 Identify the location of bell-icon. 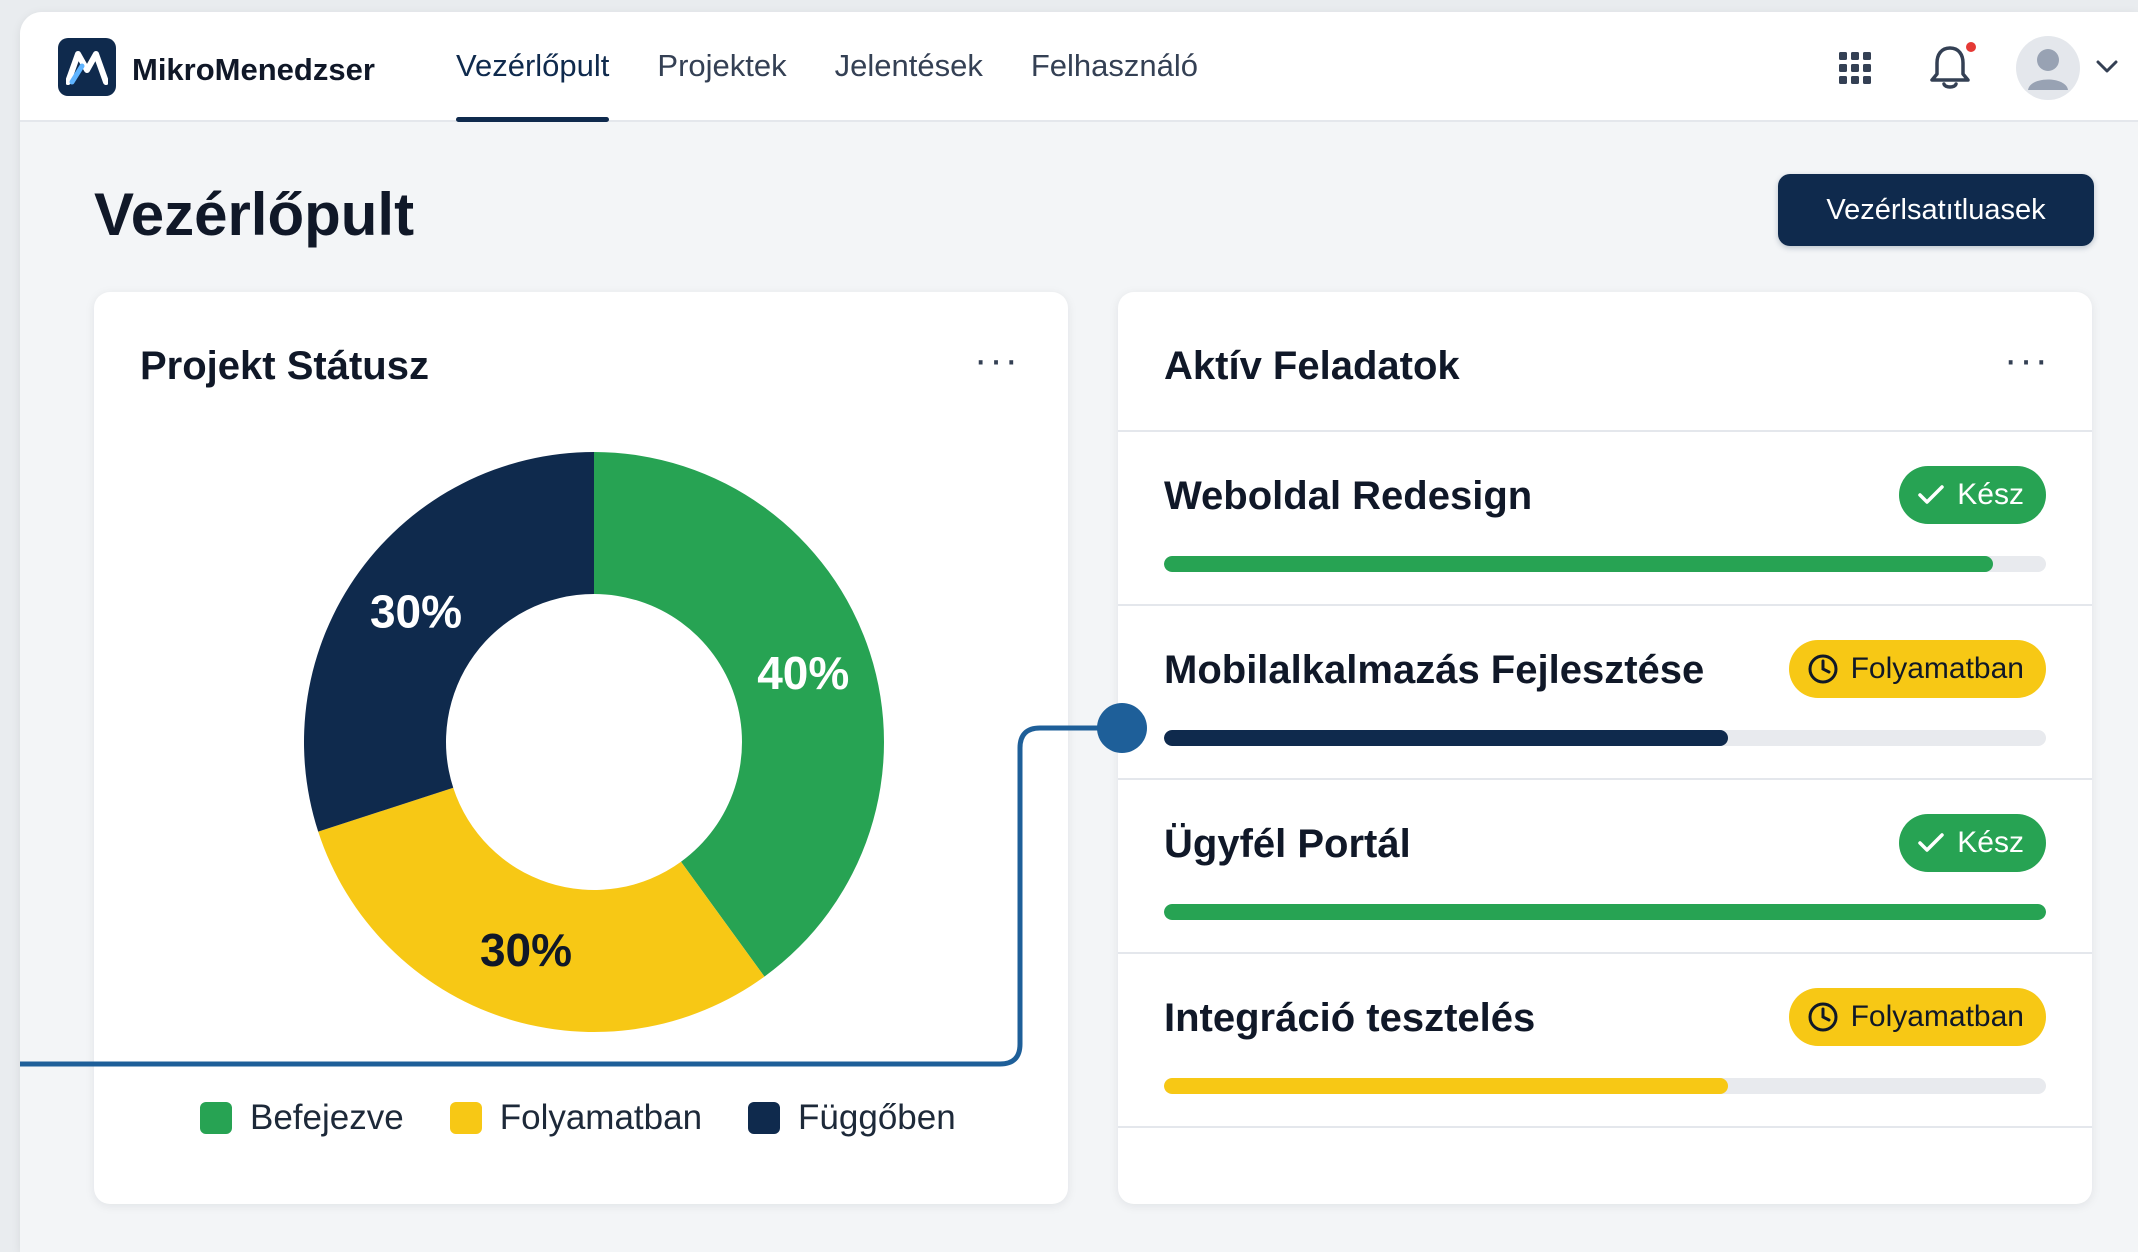
(1953, 68).